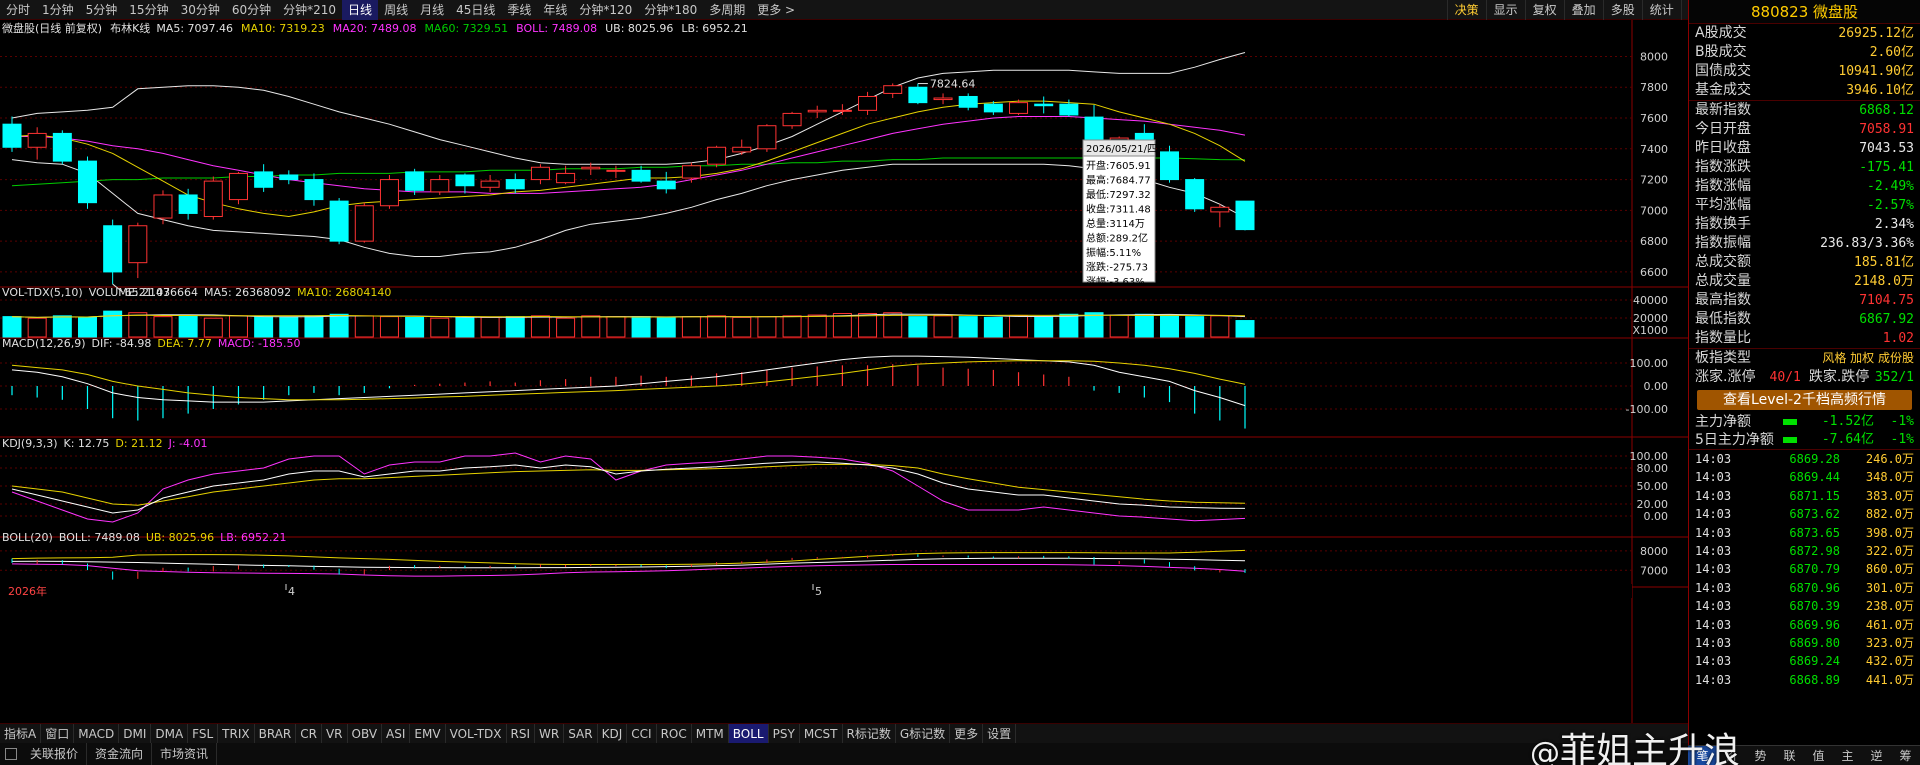  I want to click on period-tab: 日线, so click(360, 10).